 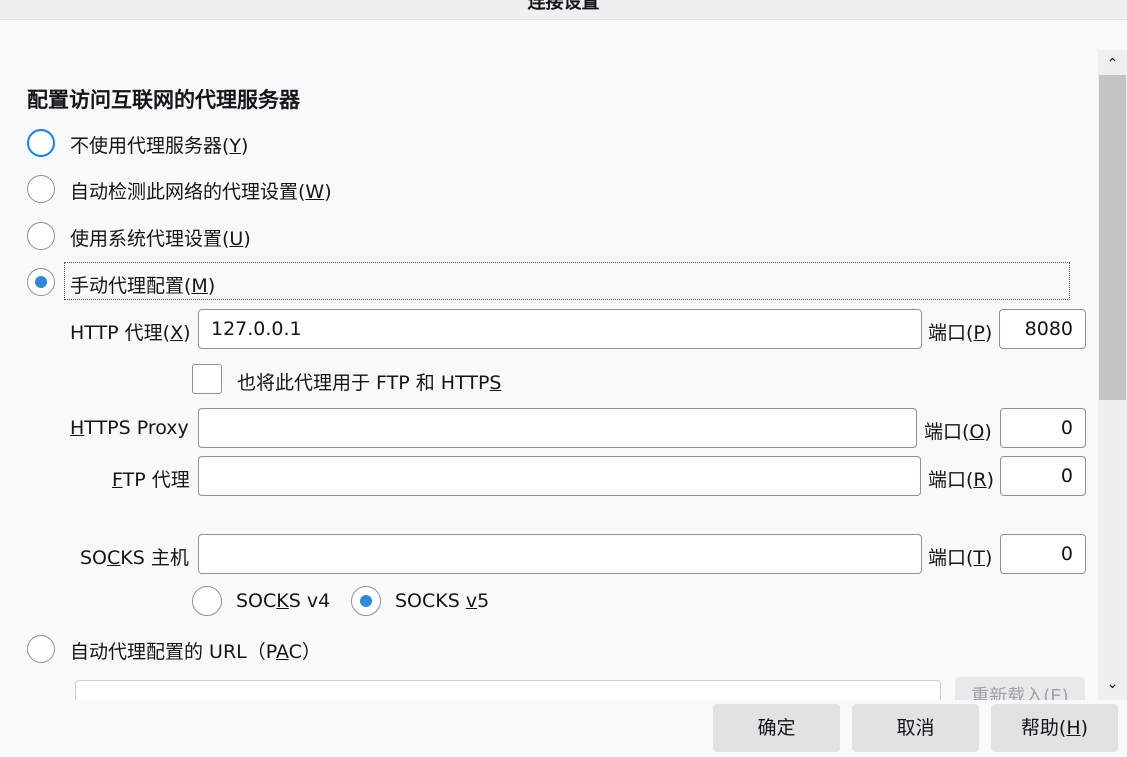 I want to click on scroll-up-icon: ⌃, so click(x=1112, y=64).